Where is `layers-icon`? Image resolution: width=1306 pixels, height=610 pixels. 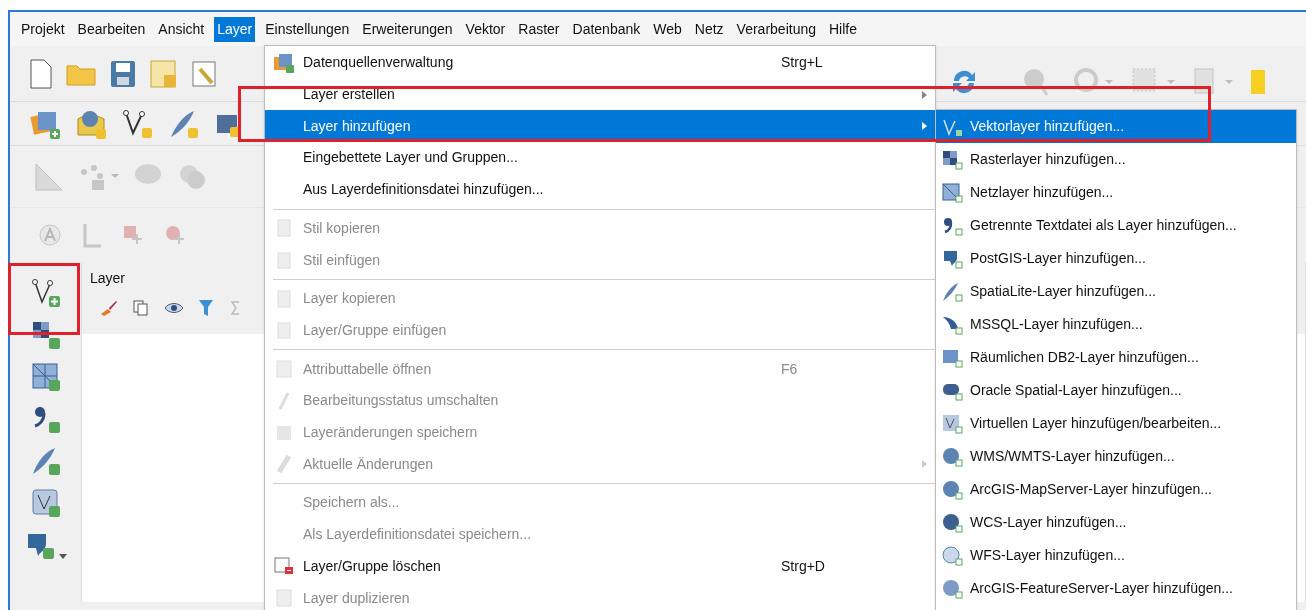 layers-icon is located at coordinates (284, 62).